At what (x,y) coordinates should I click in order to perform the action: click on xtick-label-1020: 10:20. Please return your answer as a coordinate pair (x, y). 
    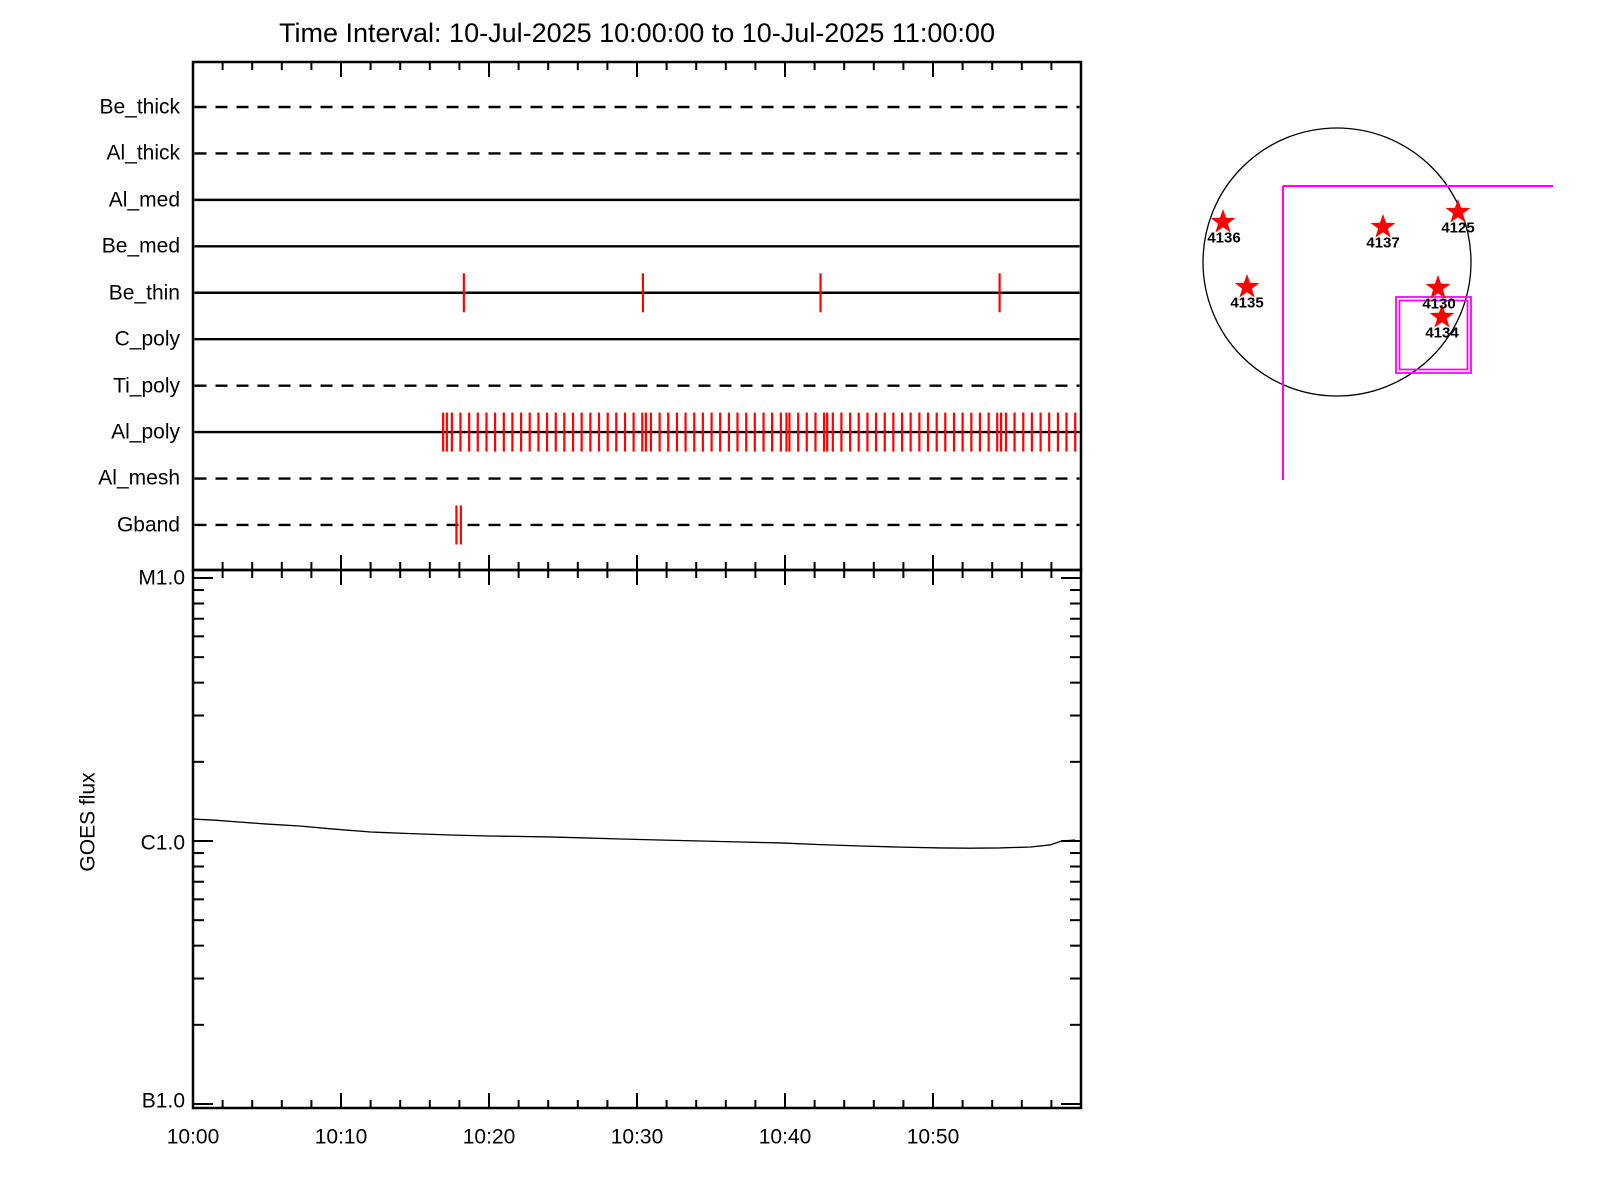
    Looking at the image, I should click on (489, 1137).